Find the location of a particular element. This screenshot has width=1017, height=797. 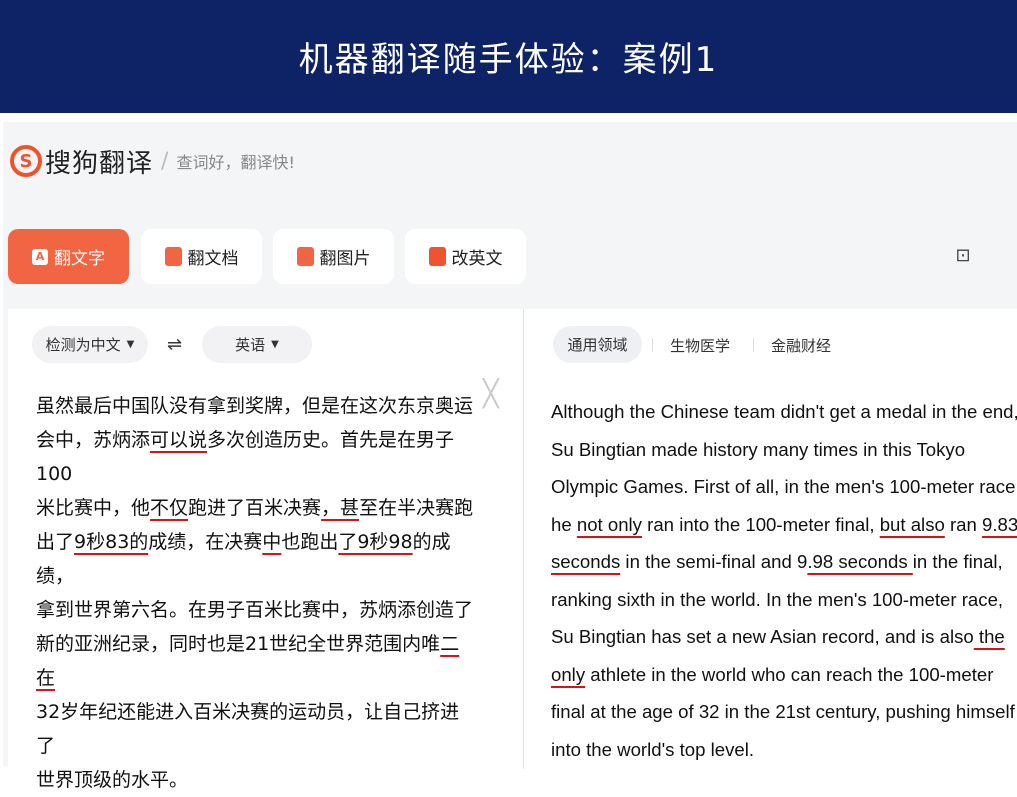

target-line-part: 9.83 is located at coordinates (999, 524).